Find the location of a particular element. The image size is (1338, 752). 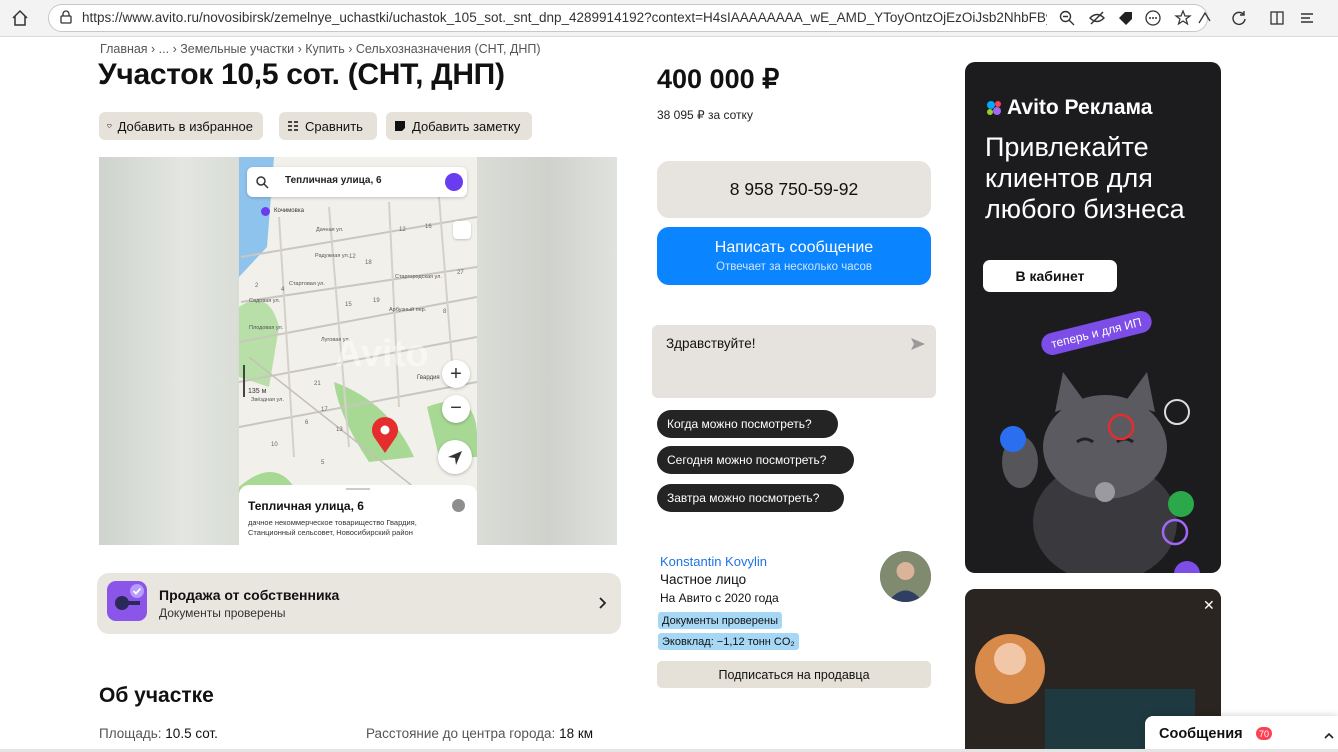

ad-logo: Avito Реклама is located at coordinates (1068, 108).